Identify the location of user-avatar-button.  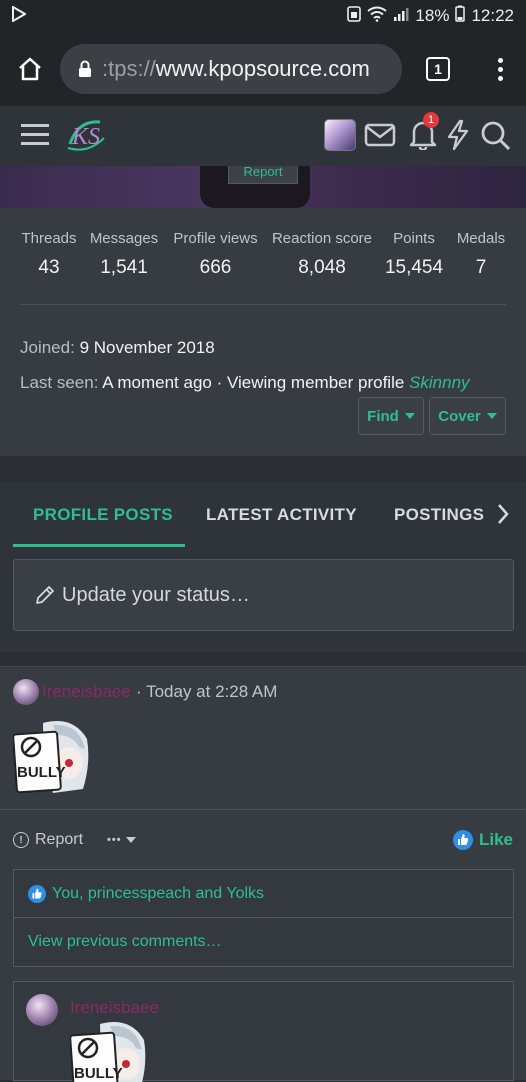
(340, 135).